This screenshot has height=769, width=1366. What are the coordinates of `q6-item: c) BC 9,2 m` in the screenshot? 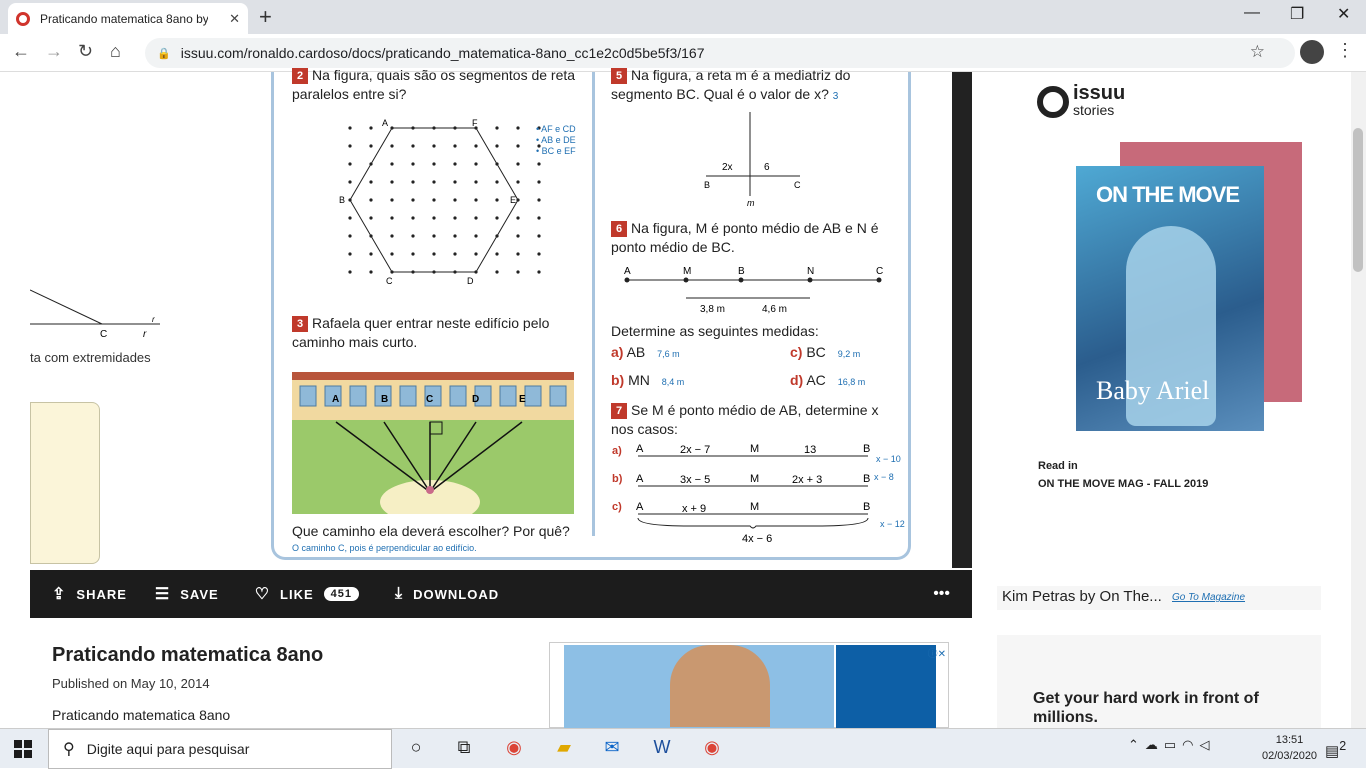 It's located at (825, 352).